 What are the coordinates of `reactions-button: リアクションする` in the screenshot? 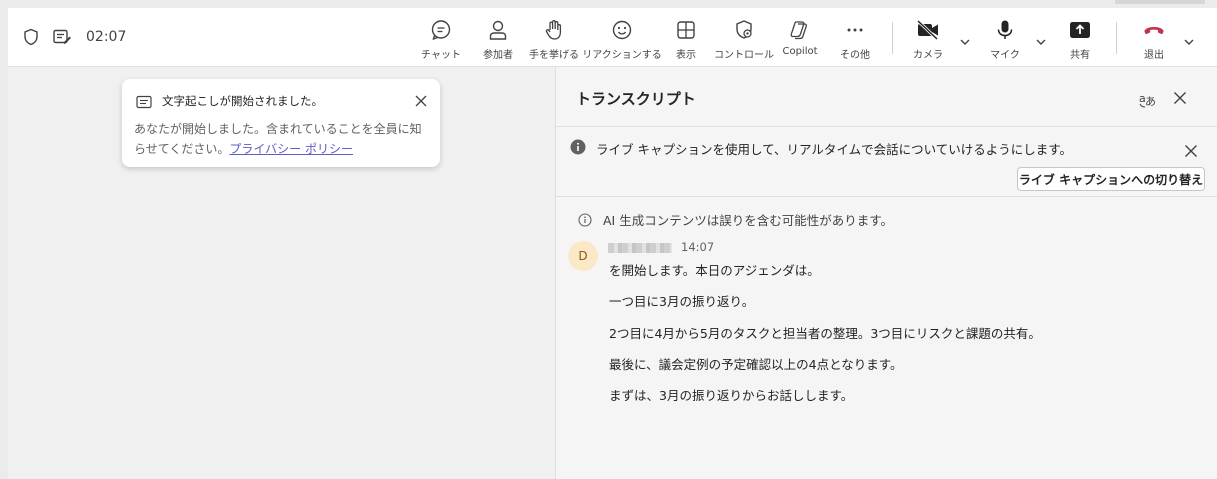 It's located at (622, 40).